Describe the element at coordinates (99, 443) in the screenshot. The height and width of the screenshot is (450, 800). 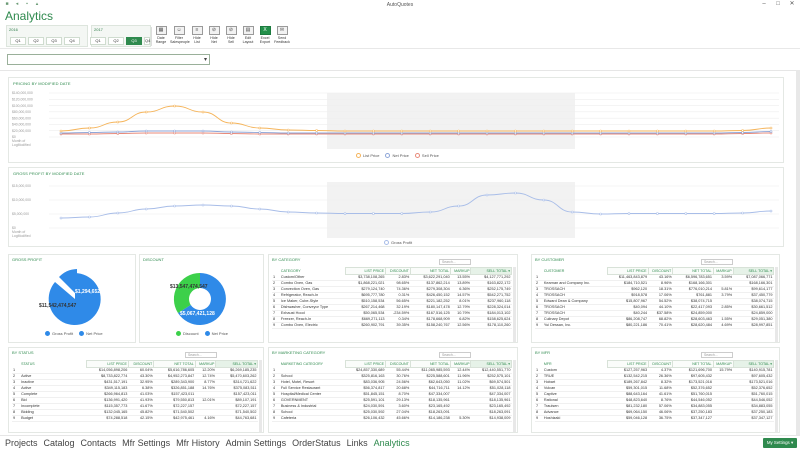
I see `tab-contacts: Contacts` at that location.